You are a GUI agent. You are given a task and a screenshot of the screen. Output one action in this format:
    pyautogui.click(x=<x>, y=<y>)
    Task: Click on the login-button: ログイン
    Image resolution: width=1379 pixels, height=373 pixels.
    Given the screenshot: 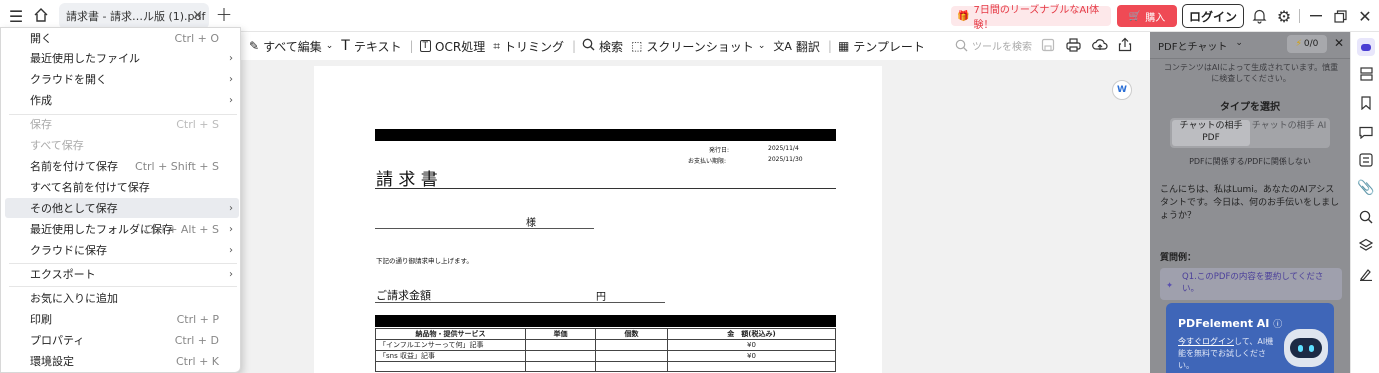 What is the action you would take?
    pyautogui.click(x=1213, y=16)
    